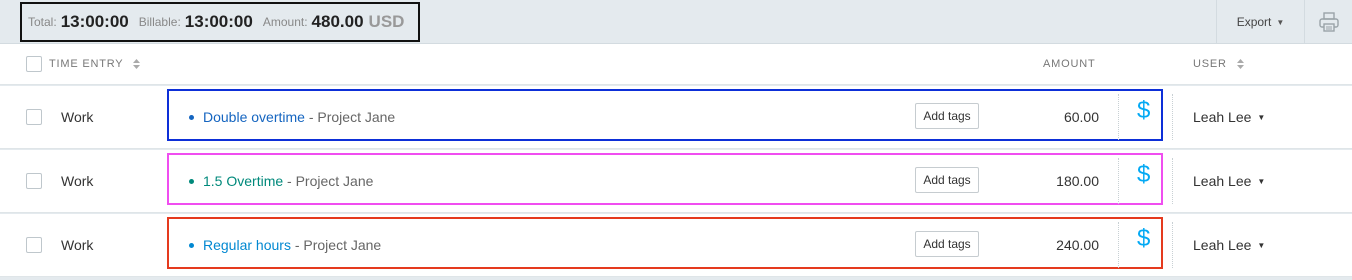 This screenshot has width=1352, height=280. Describe the element at coordinates (386, 21) in the screenshot. I see `currency-label: USD` at that location.